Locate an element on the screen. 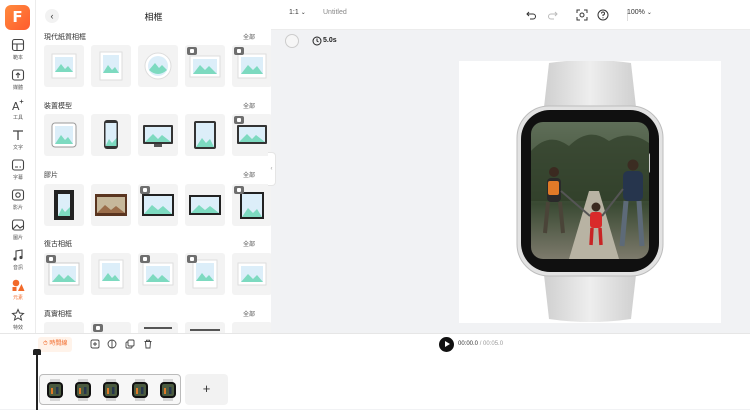 The image size is (750, 410). top-toolbar: 1:1 ⌄ Untitled 100% ⌄ is located at coordinates (510, 15).